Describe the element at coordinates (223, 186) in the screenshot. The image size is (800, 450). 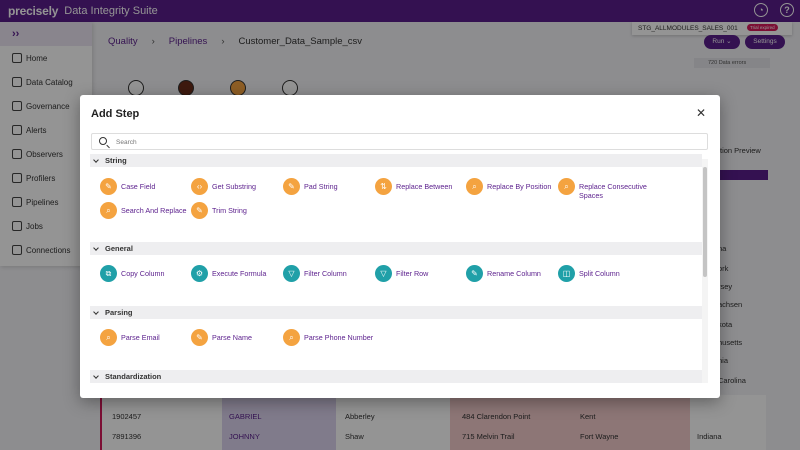
I see `step-get-substring: ‹› Get Substring` at that location.